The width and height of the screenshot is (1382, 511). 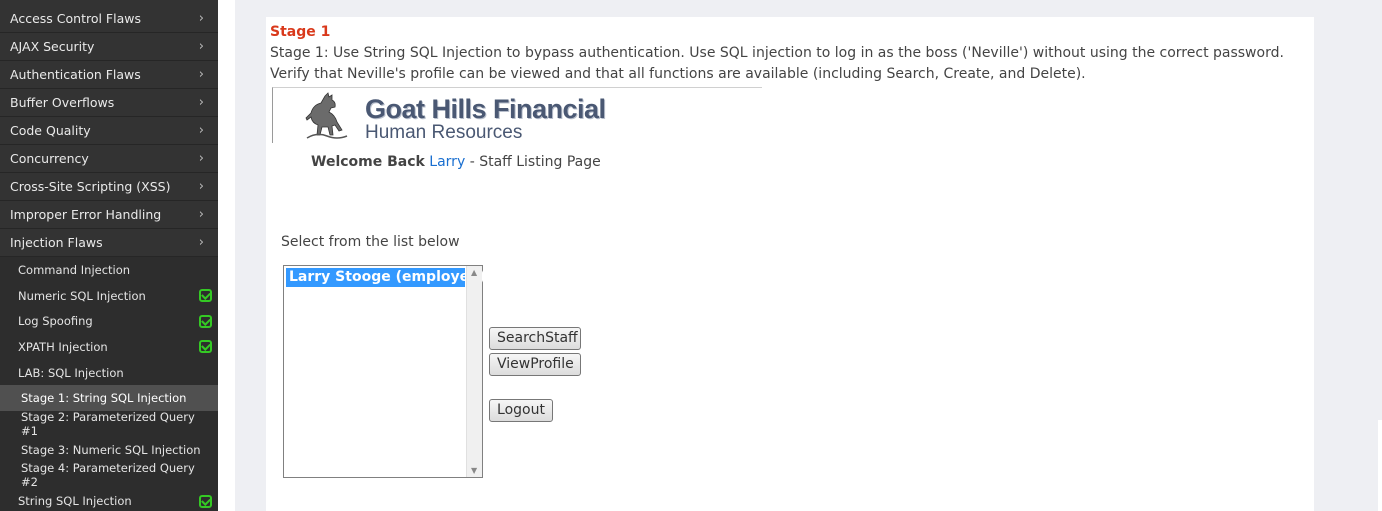 I want to click on welcome-suffix: - Staff Listing Page, so click(x=535, y=162).